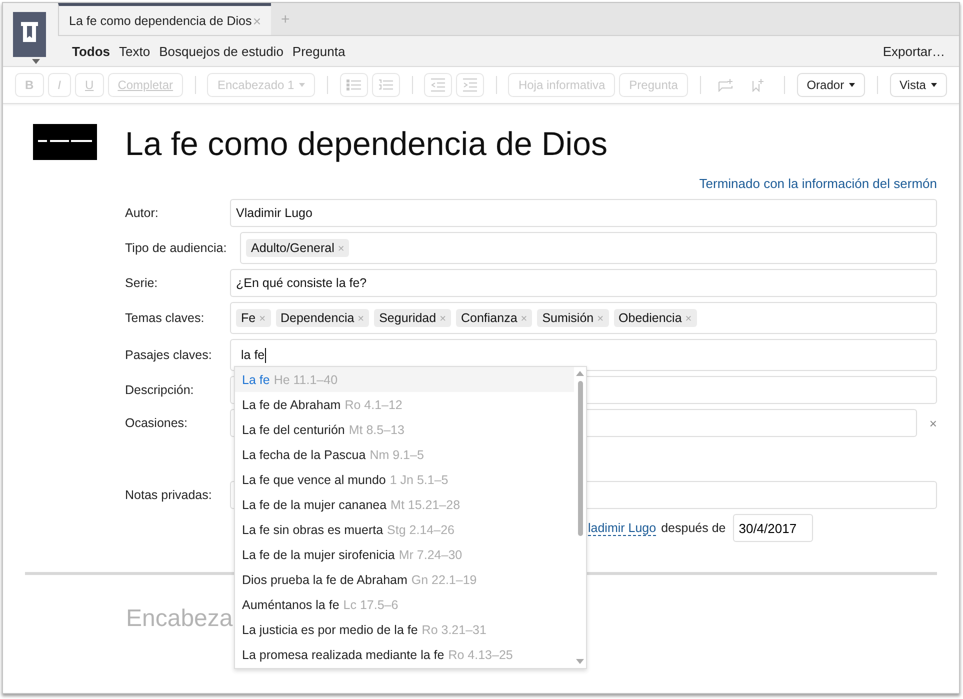  I want to click on field-label: Tipo de audiencia:, so click(176, 248).